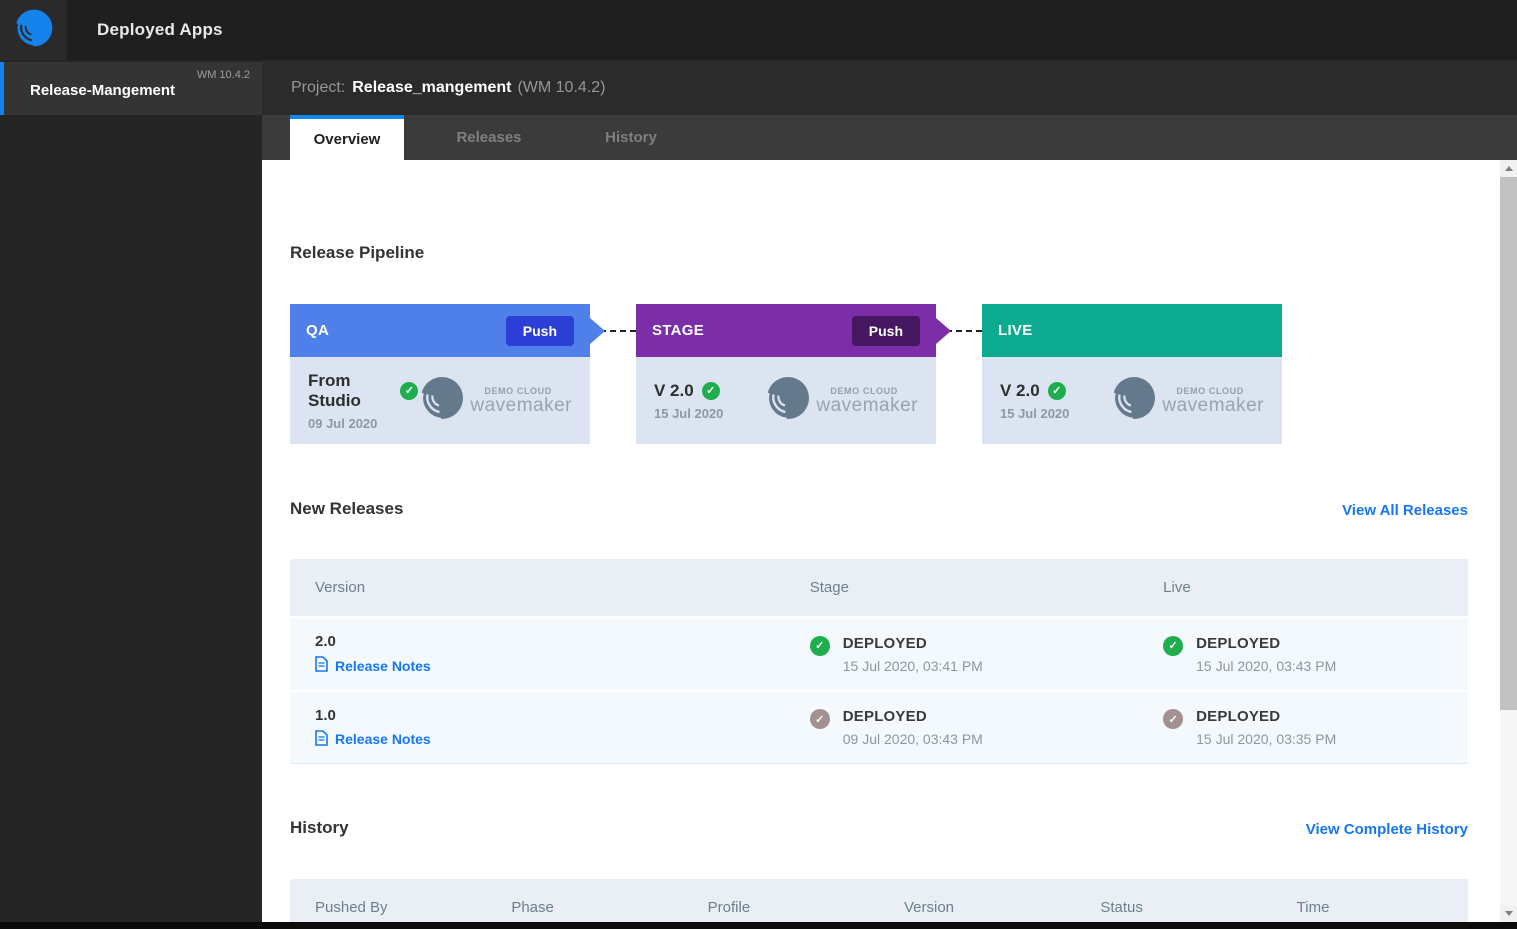 Image resolution: width=1517 pixels, height=929 pixels. Describe the element at coordinates (351, 907) in the screenshot. I see `column-pushed-by: Pushed By` at that location.